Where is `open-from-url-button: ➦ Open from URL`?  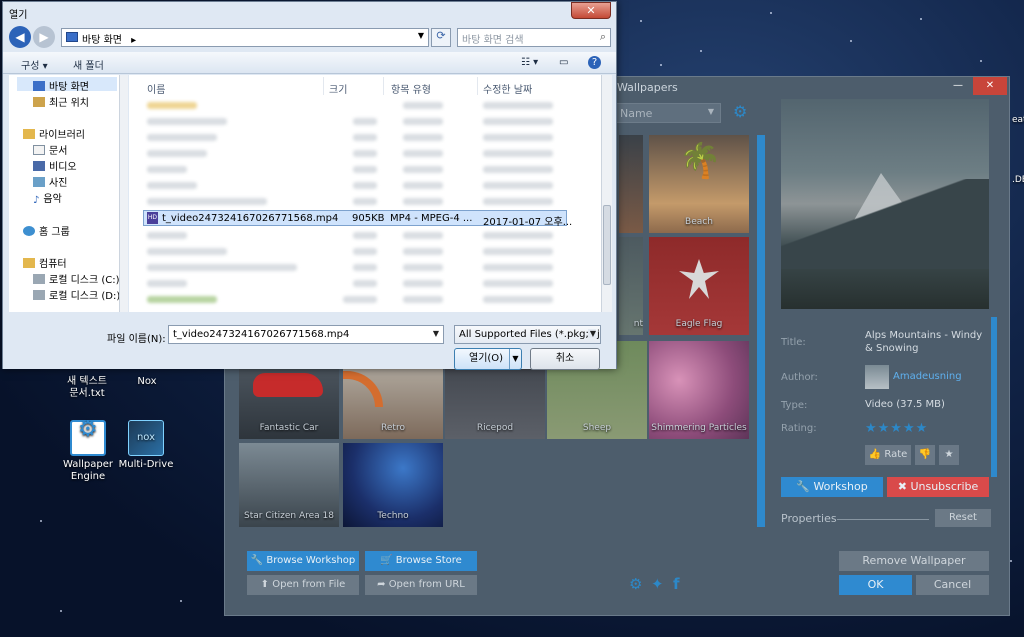
open-from-url-button: ➦ Open from URL is located at coordinates (421, 585).